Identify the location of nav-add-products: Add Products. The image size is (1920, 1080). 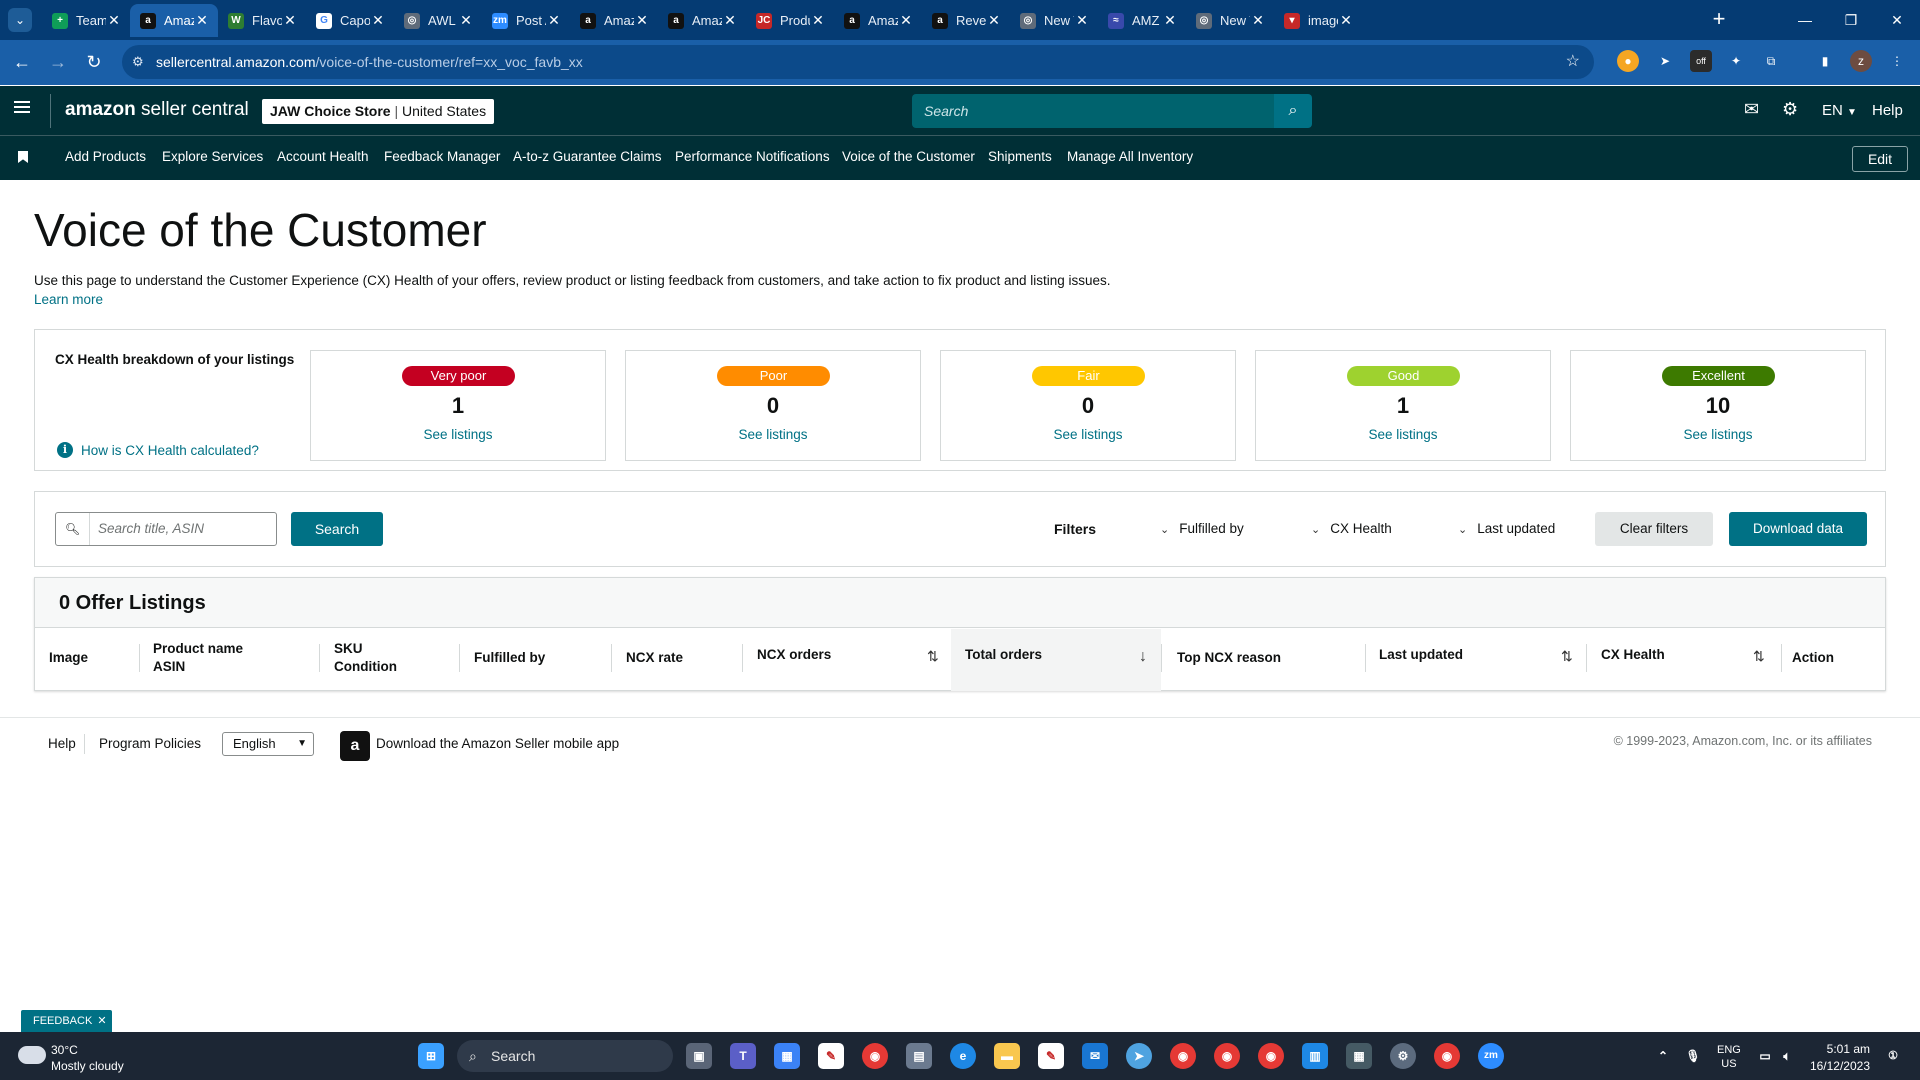
(105, 156).